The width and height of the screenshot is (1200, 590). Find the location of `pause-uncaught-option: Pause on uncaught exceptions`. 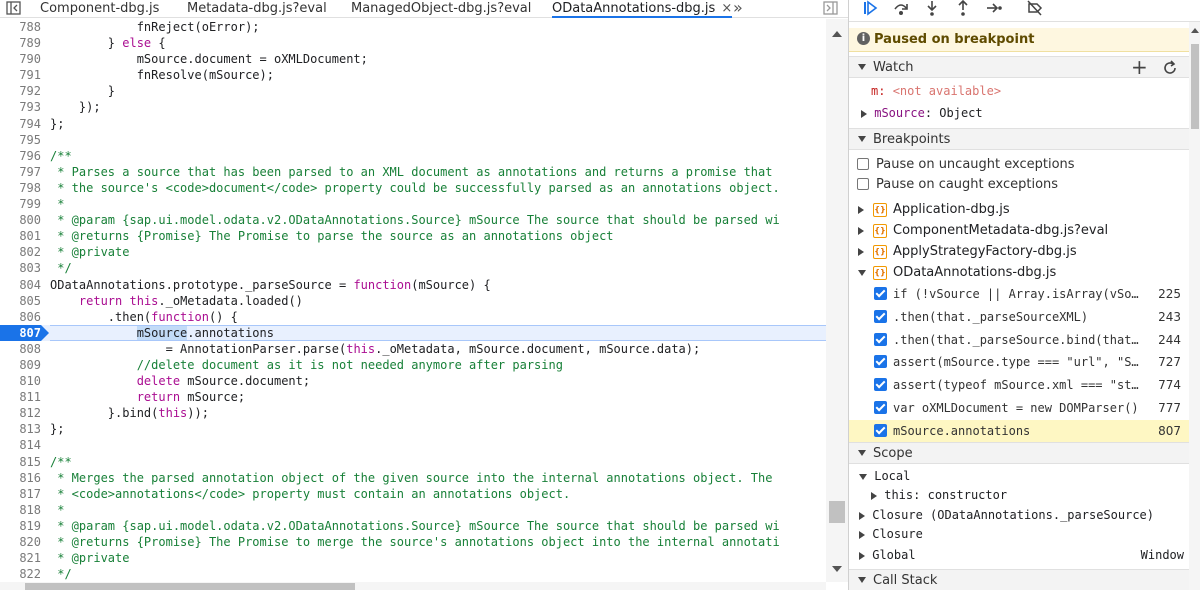

pause-uncaught-option: Pause on uncaught exceptions is located at coordinates (966, 164).